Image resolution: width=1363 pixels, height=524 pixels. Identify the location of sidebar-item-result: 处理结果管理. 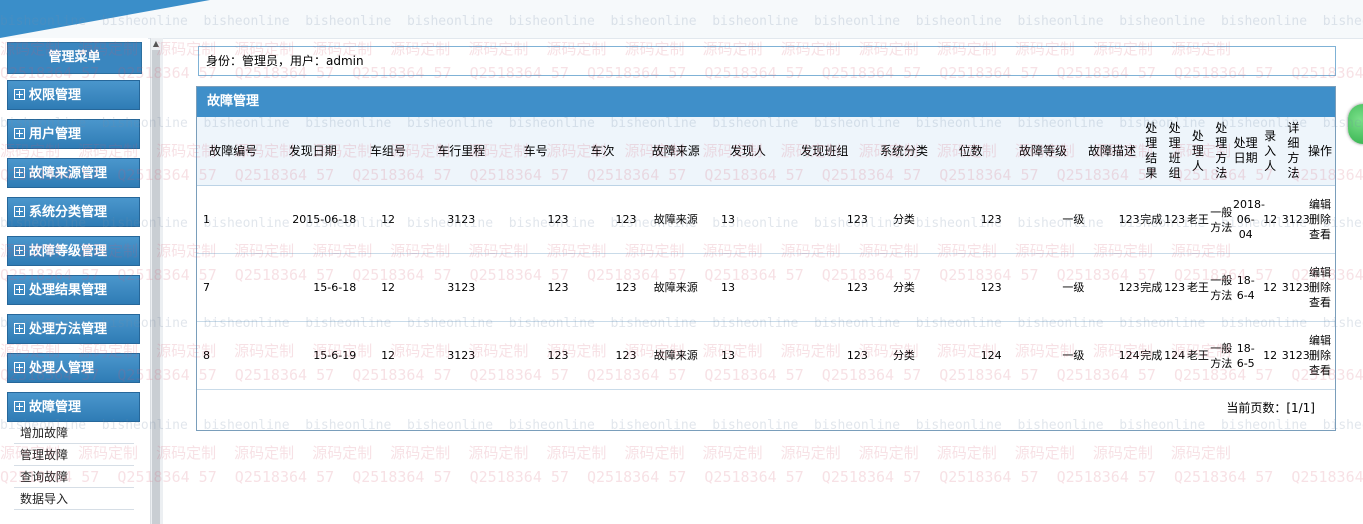
(73, 290).